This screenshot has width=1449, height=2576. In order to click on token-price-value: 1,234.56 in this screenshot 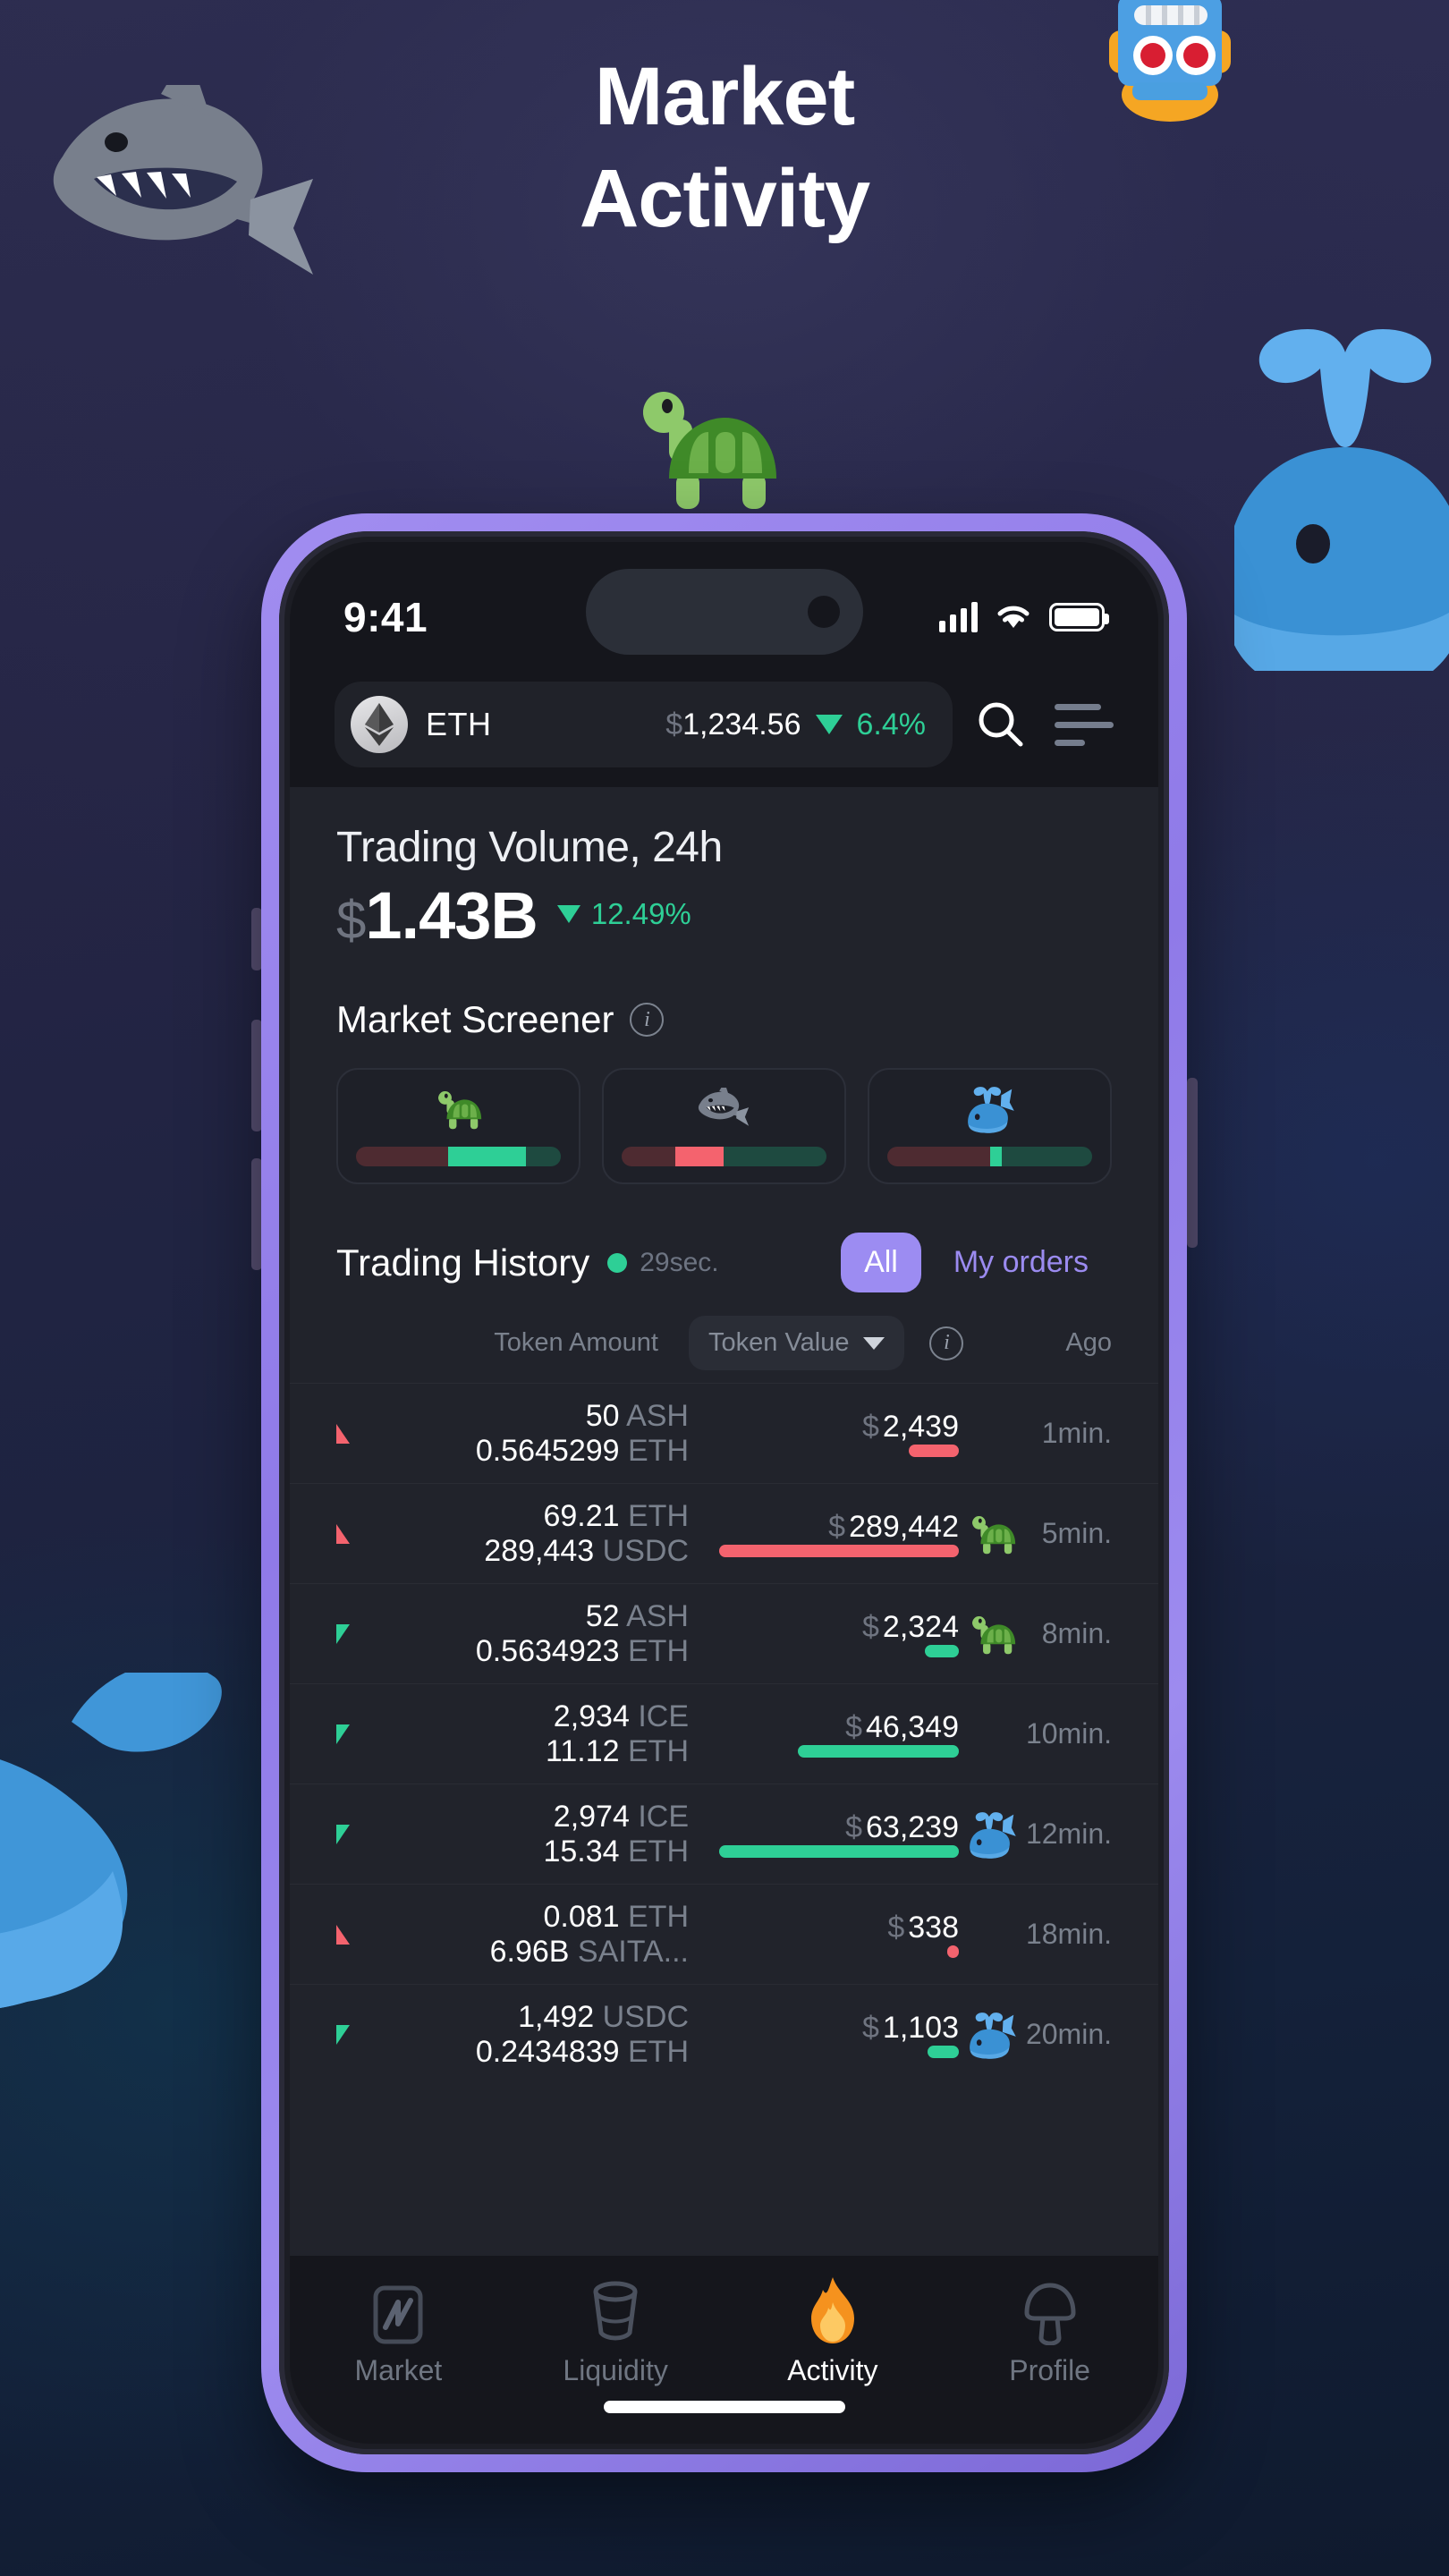, I will do `click(741, 724)`.